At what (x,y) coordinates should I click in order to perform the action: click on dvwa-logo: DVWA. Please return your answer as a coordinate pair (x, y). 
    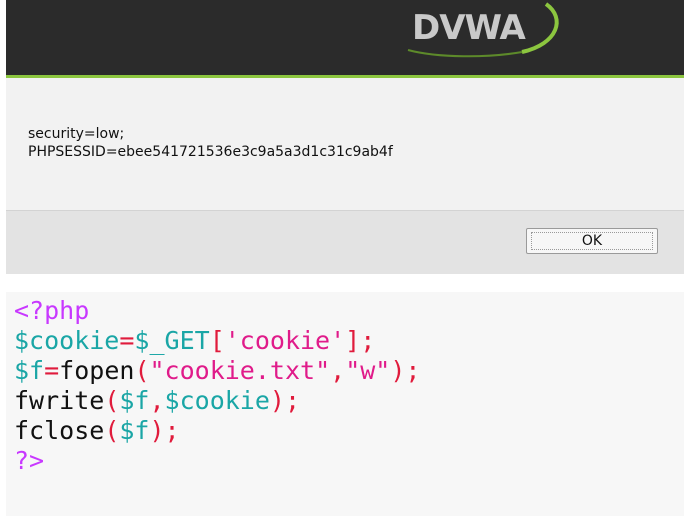
    Looking at the image, I should click on (483, 30).